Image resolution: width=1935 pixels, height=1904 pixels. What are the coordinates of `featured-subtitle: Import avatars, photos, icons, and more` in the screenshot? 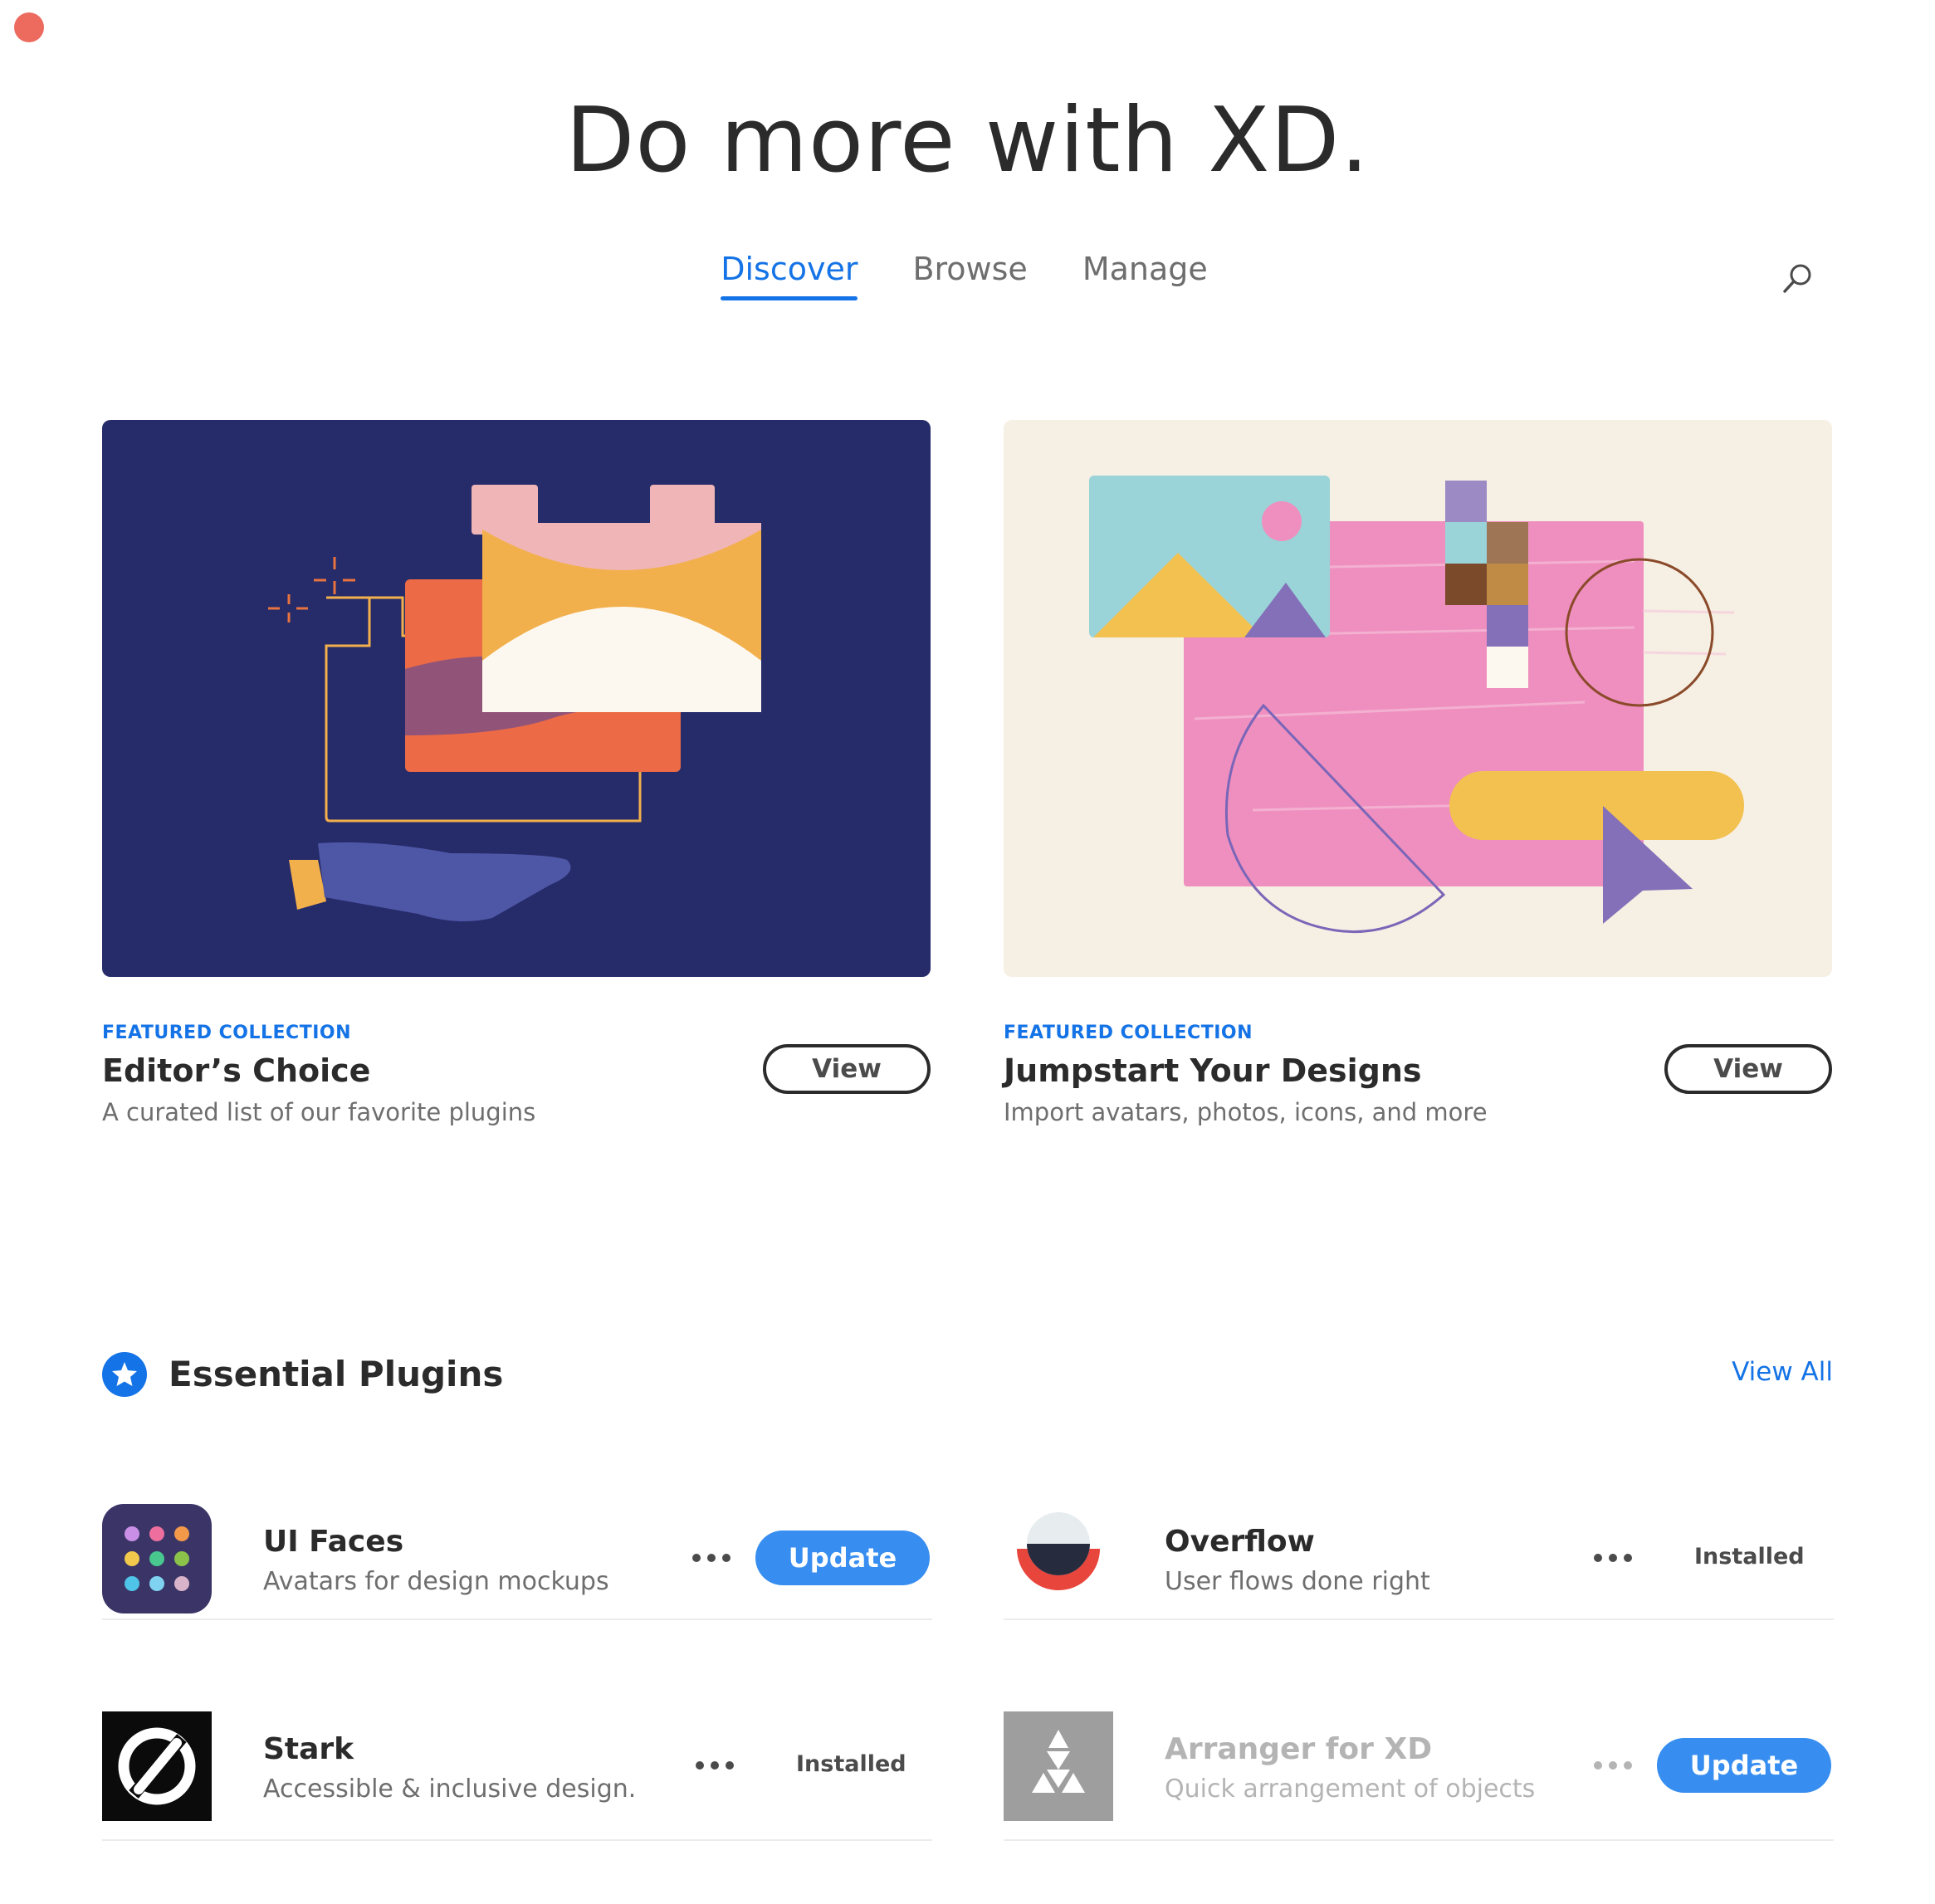 It's located at (1246, 1112).